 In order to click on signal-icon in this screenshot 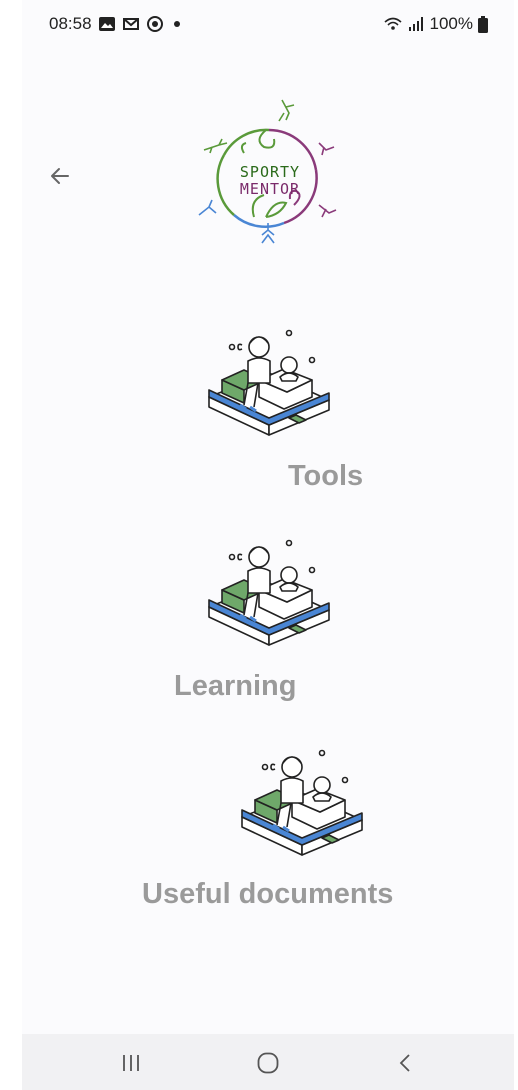, I will do `click(415, 24)`.